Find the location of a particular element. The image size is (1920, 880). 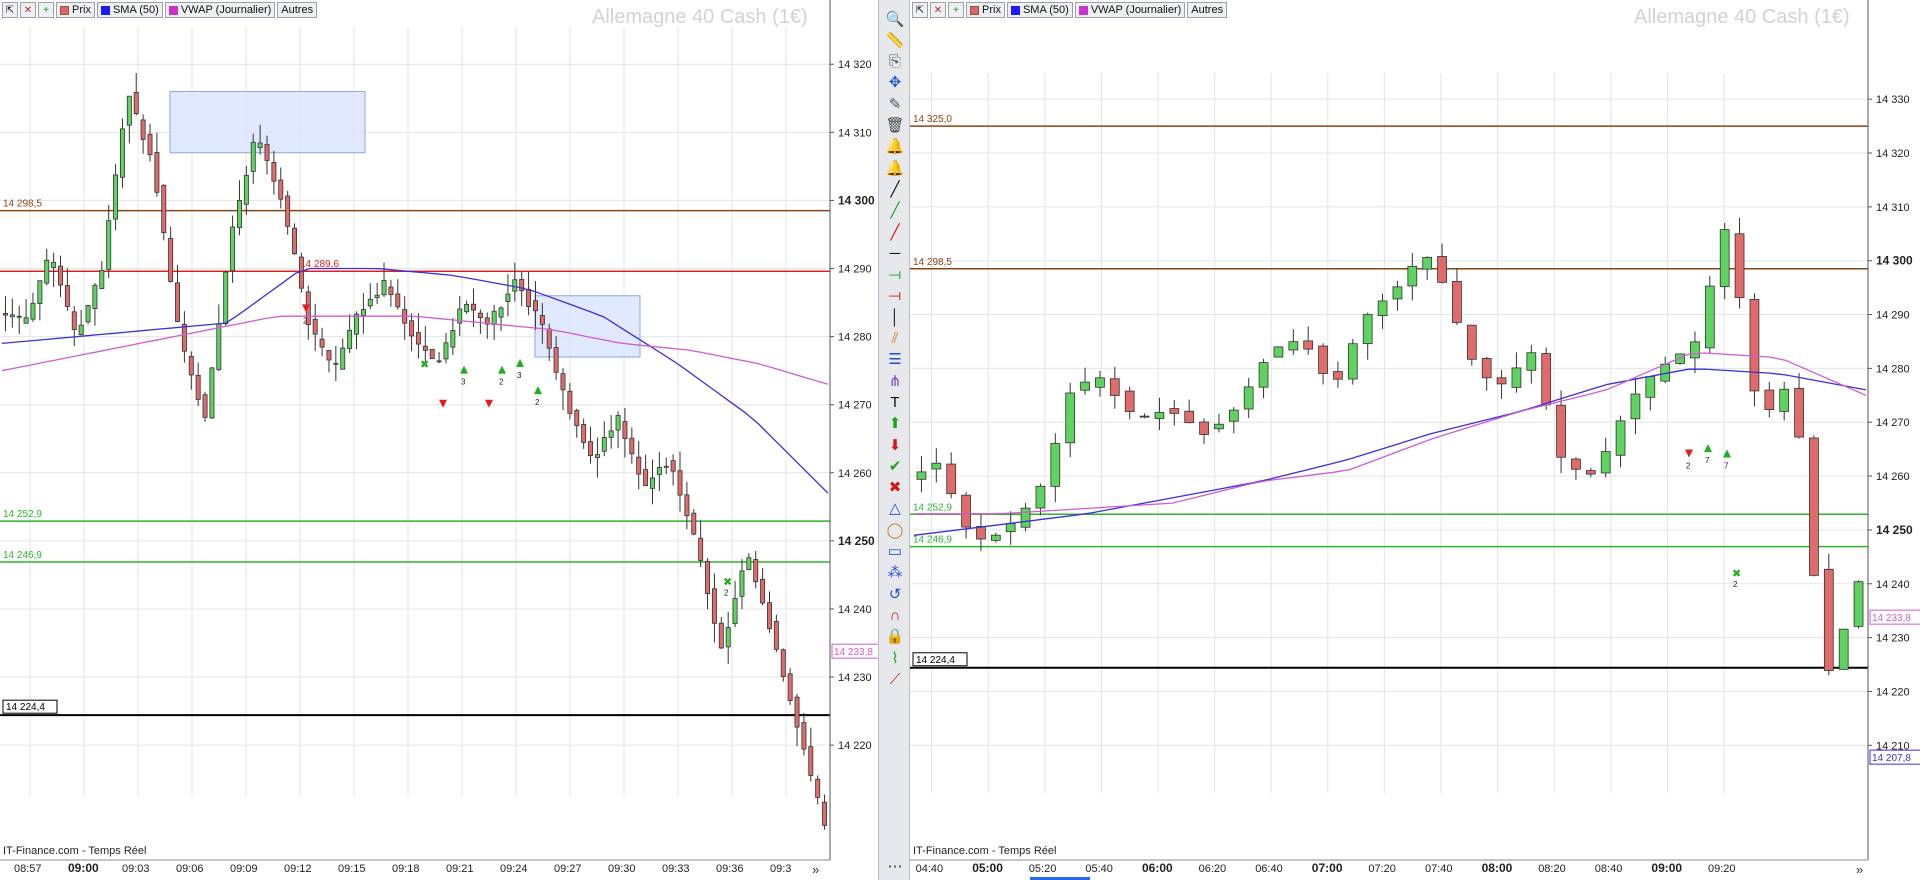

triangle-icon: △ is located at coordinates (895, 509).